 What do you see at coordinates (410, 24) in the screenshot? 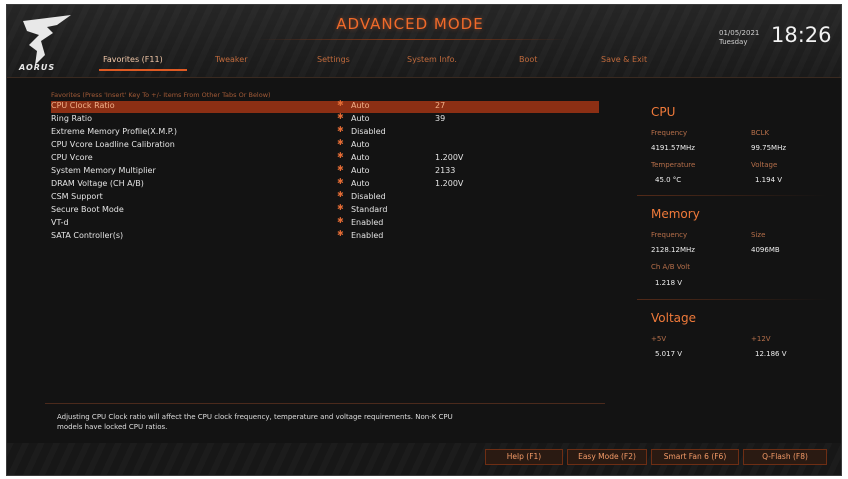
I see `mode-title: ADVANCED MODE` at bounding box center [410, 24].